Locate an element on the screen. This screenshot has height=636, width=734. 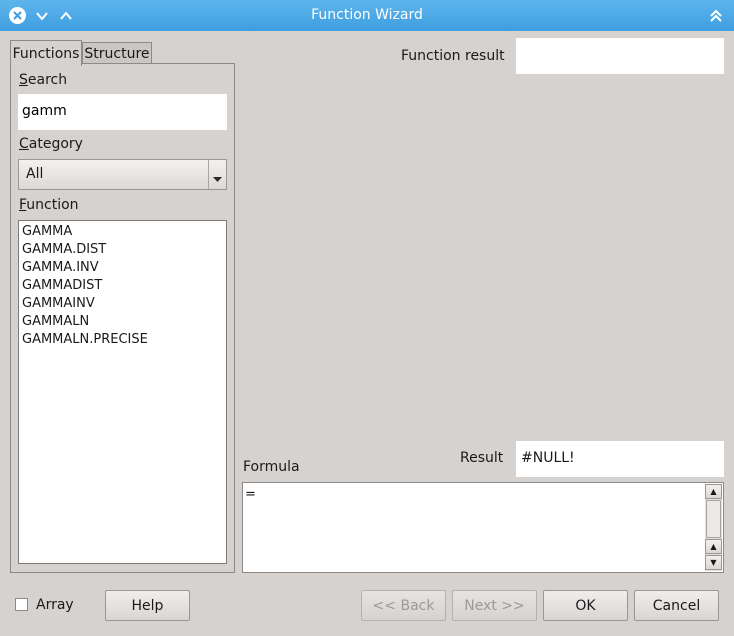
search-field-box is located at coordinates (122, 112).